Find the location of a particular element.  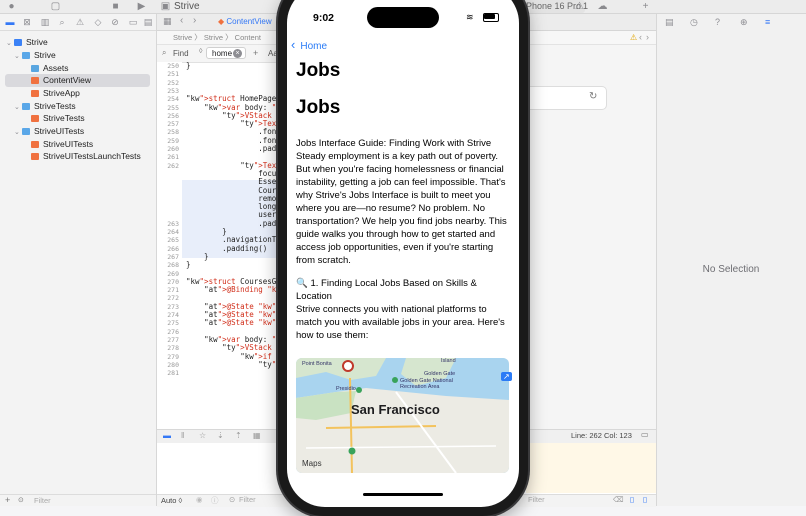

line-number: 265 is located at coordinates (168, 240).